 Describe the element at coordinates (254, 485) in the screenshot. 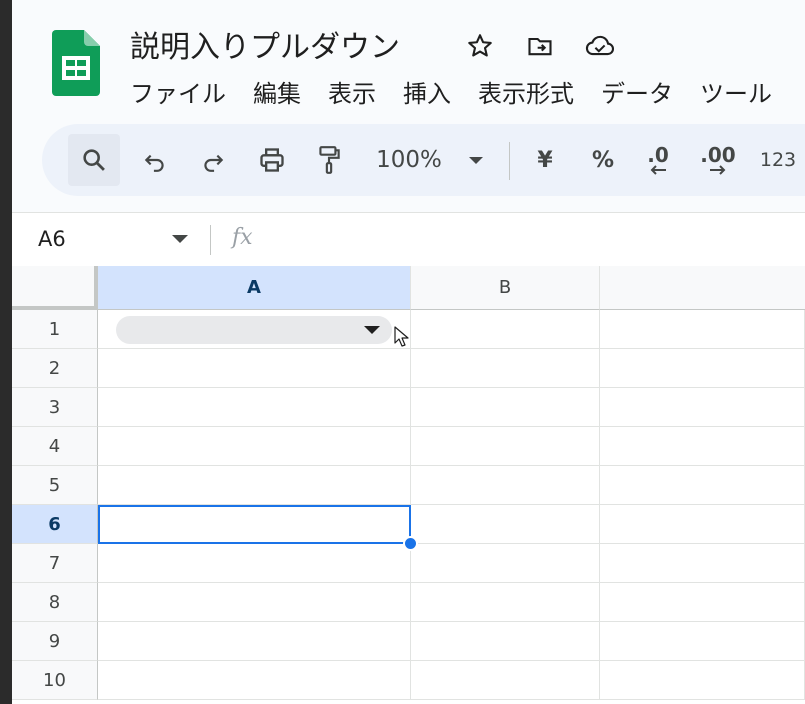

I see `cell-a5` at that location.